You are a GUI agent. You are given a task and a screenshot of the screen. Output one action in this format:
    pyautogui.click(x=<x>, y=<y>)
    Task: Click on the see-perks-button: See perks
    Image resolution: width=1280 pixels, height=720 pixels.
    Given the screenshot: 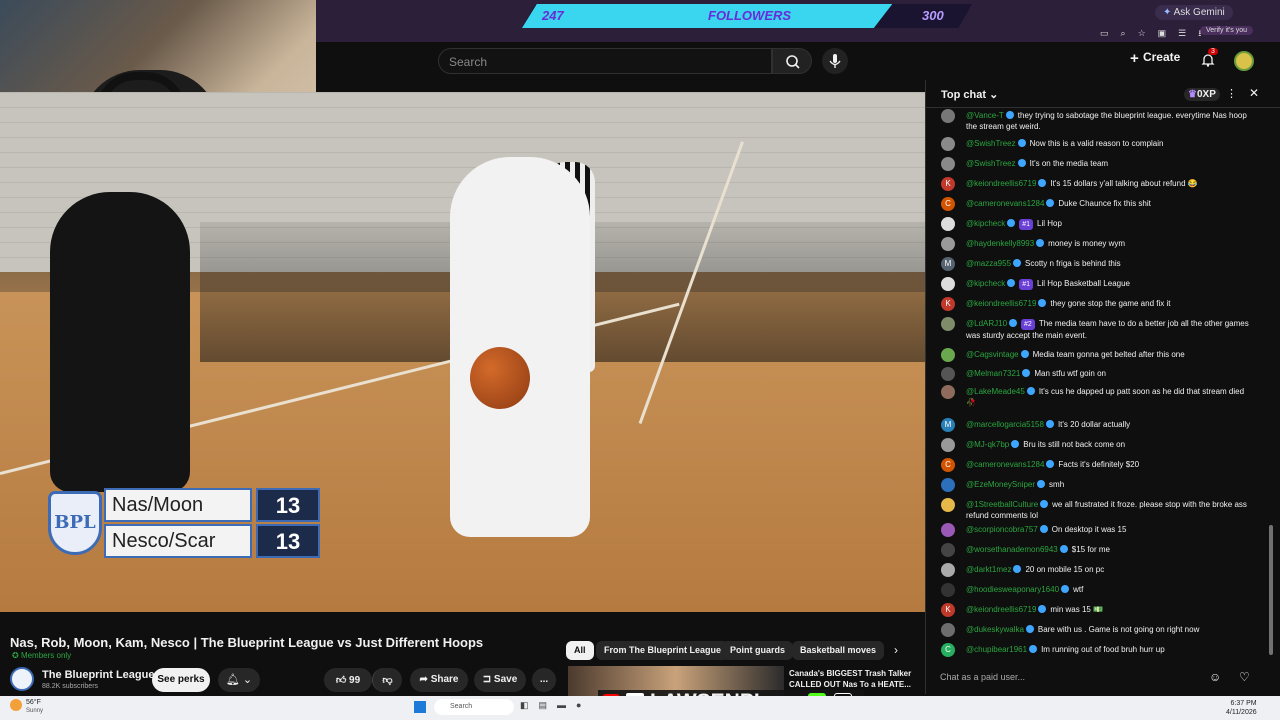 What is the action you would take?
    pyautogui.click(x=181, y=680)
    